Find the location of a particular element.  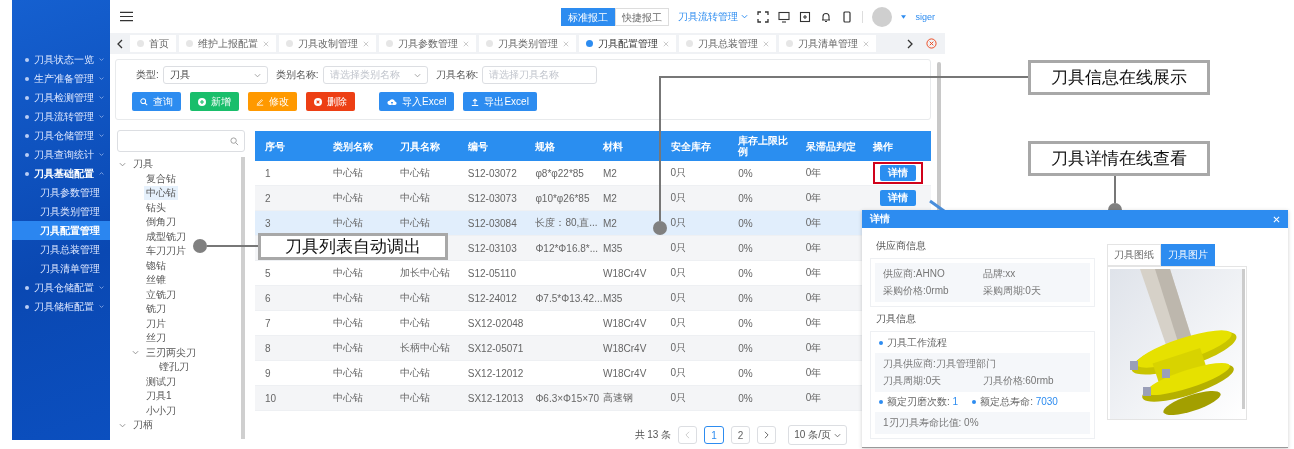

sidebar-item: 刀具仓储管理 is located at coordinates (61, 135).